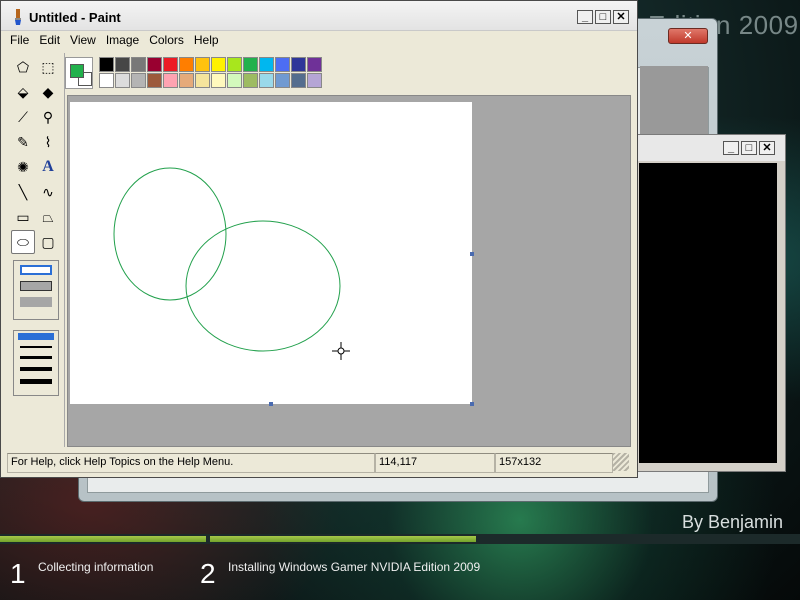 This screenshot has height=600, width=800. Describe the element at coordinates (554, 463) in the screenshot. I see `status-selection-size: 157x132` at that location.